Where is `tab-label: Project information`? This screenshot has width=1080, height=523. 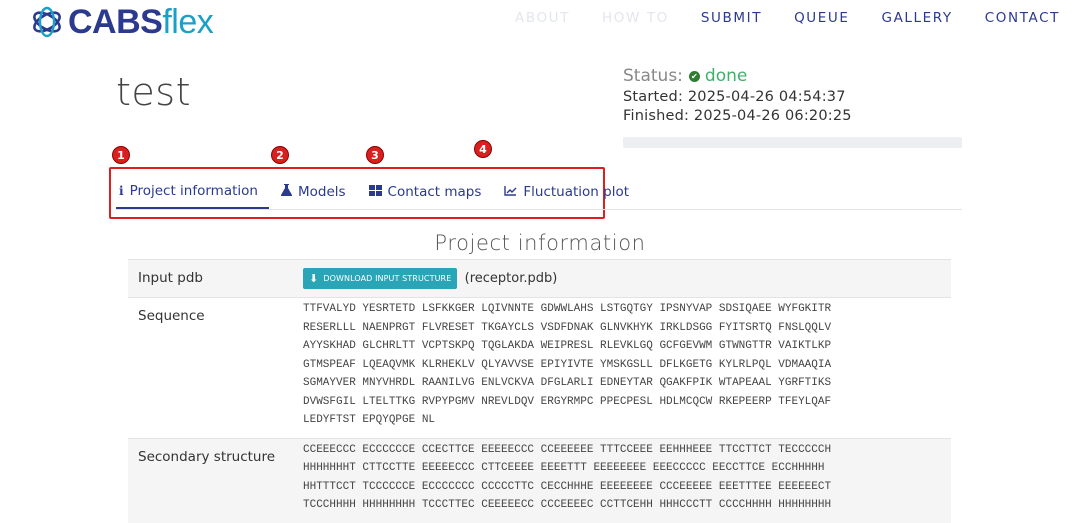 tab-label: Project information is located at coordinates (193, 190).